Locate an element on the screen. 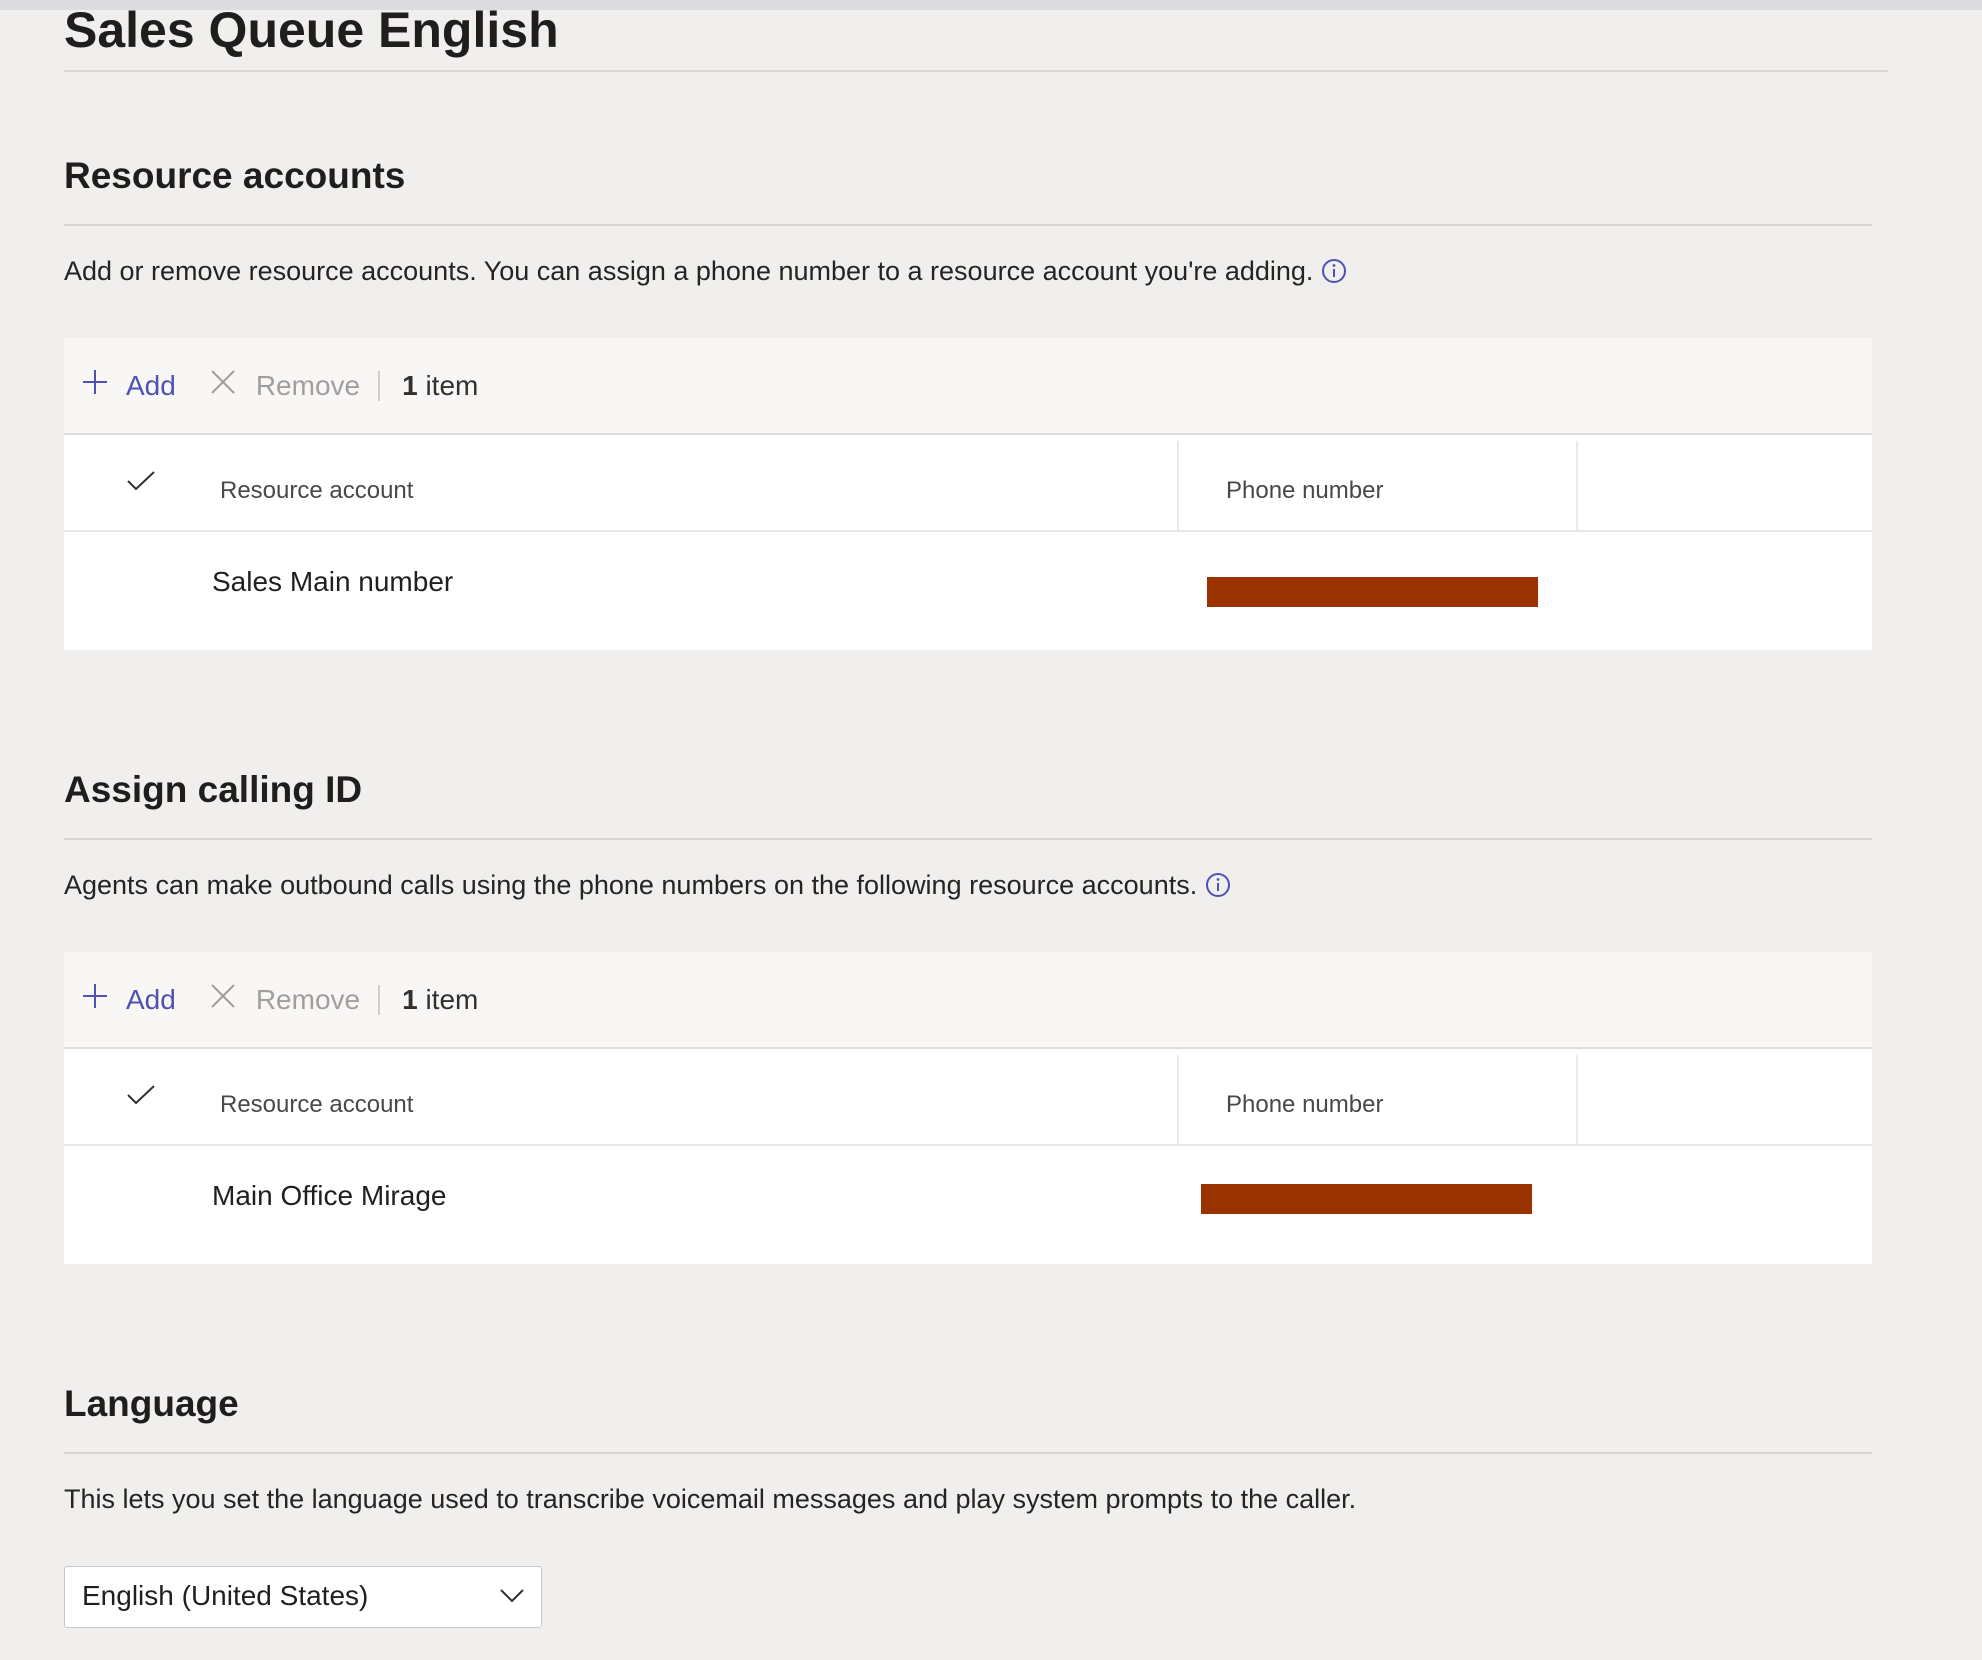 This screenshot has height=1660, width=1982. language-dropdown: English (United States) is located at coordinates (303, 1597).